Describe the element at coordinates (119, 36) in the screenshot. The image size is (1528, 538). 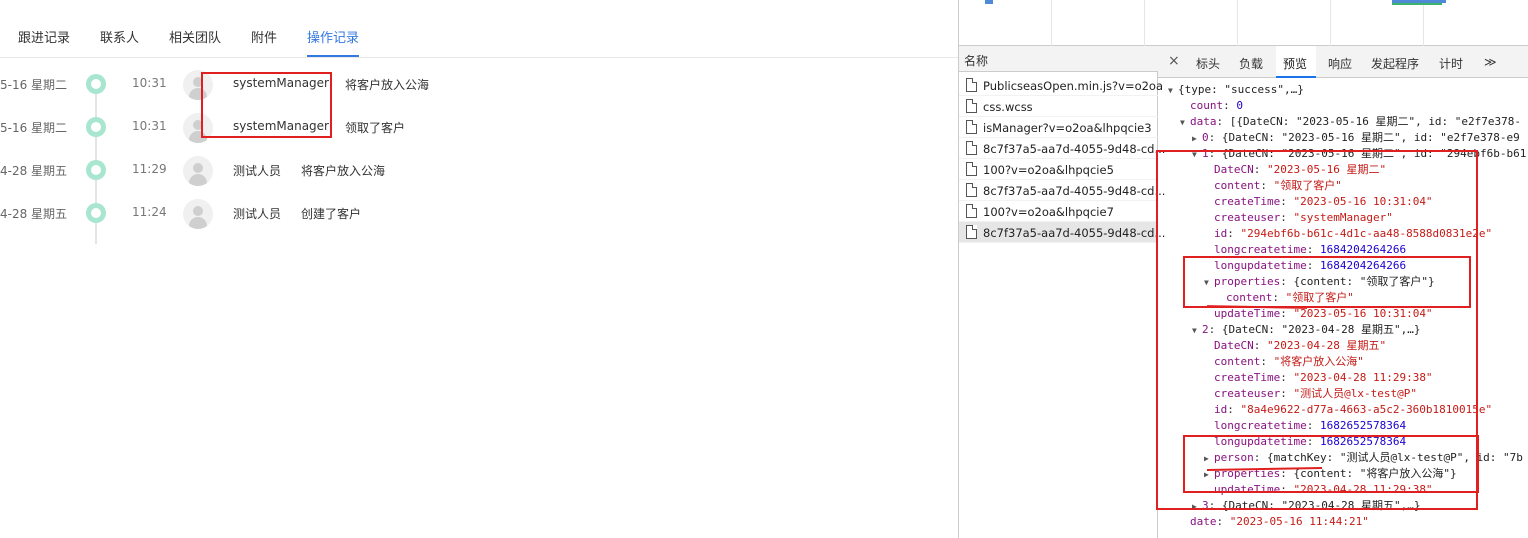
I see `tab-contacts: 联系人` at that location.